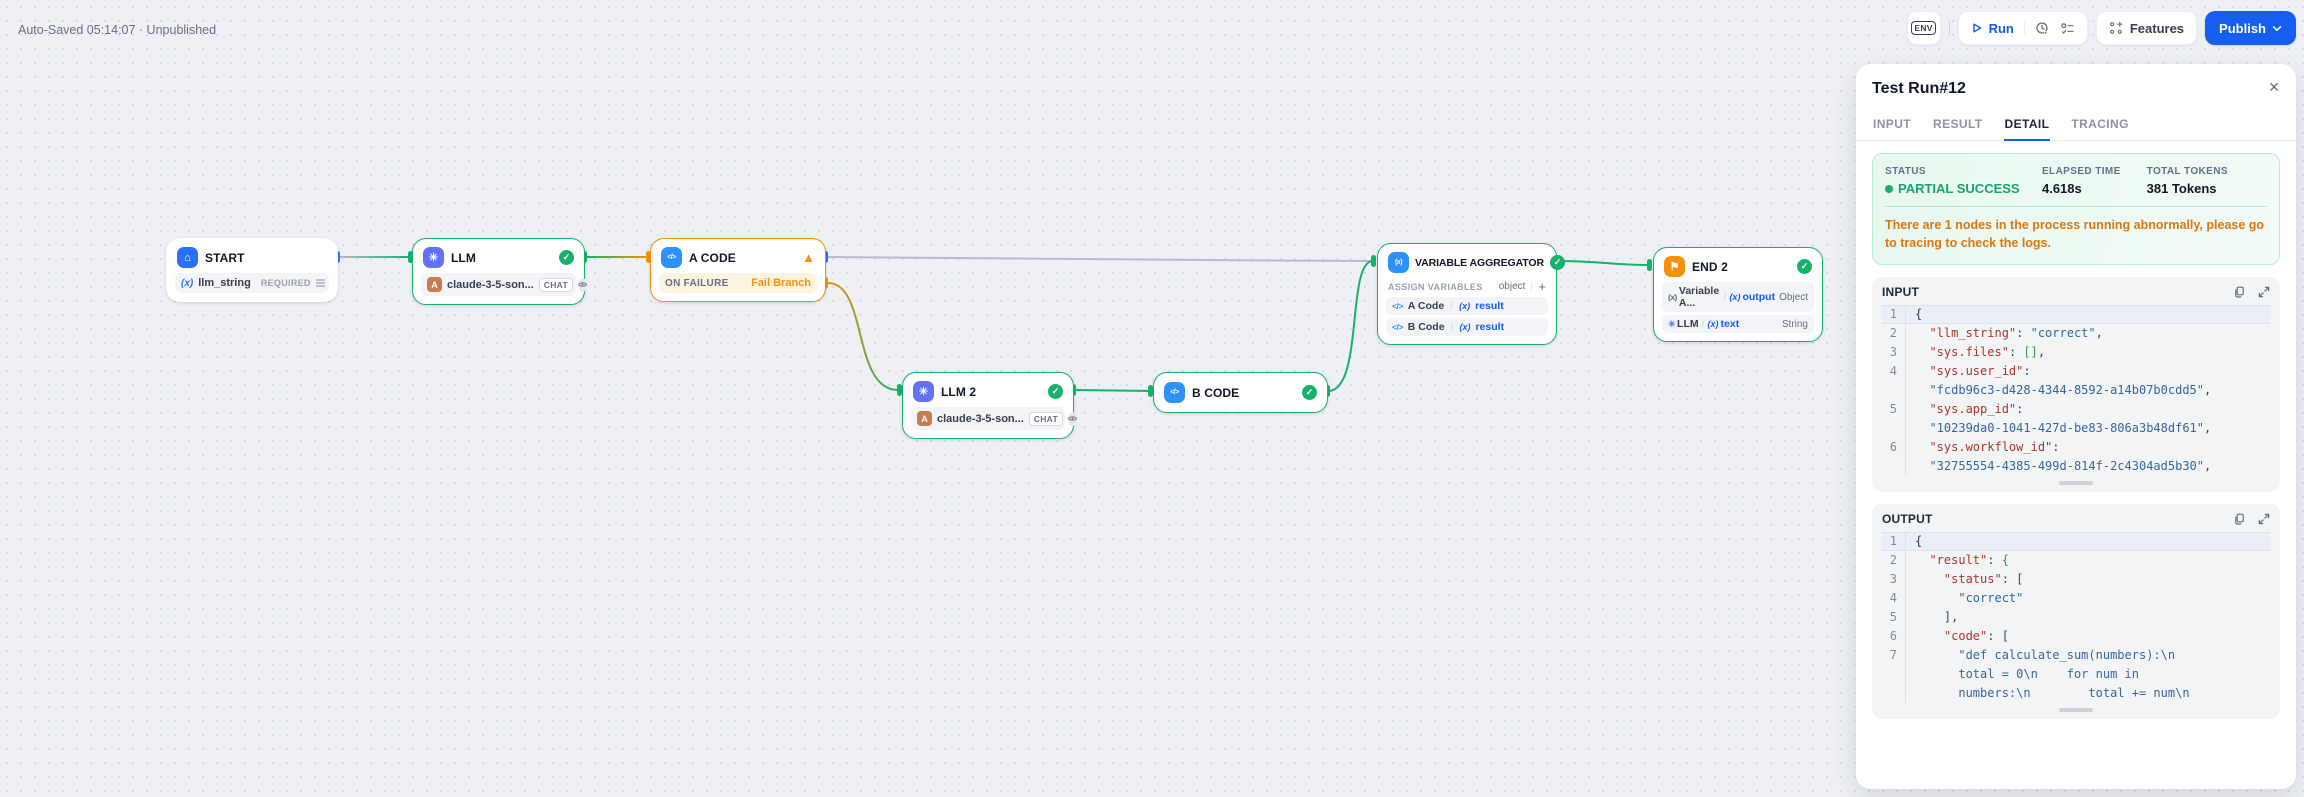 The height and width of the screenshot is (797, 2304). I want to click on toolbar: ENV Run Features Publish, so click(2101, 28).